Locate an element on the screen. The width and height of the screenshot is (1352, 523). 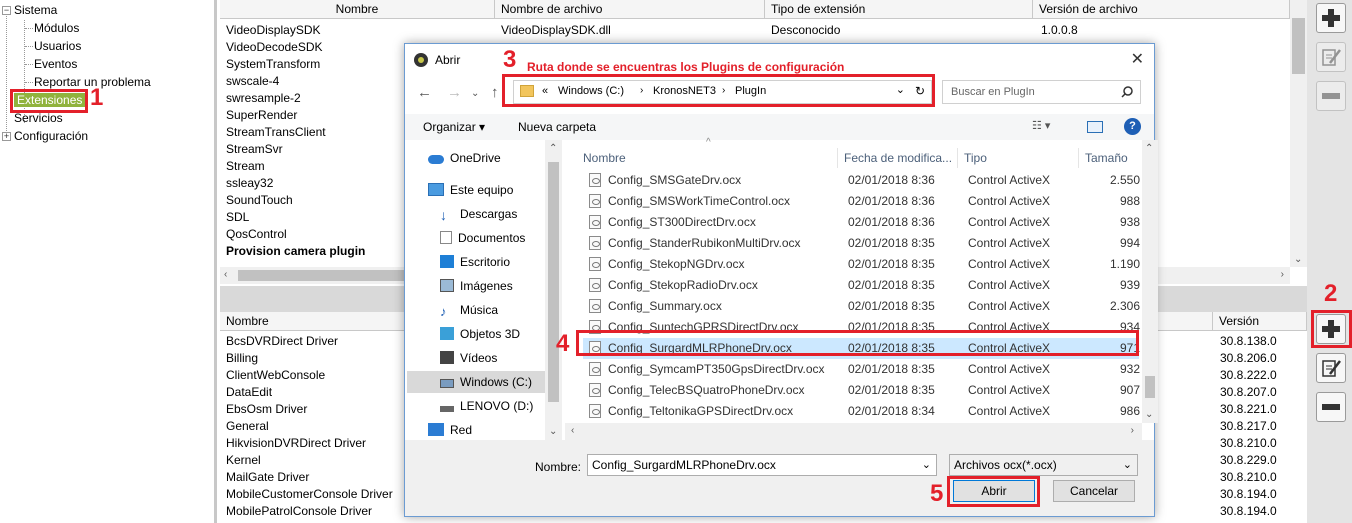
column-header-version: Versión is located at coordinates (1260, 321).